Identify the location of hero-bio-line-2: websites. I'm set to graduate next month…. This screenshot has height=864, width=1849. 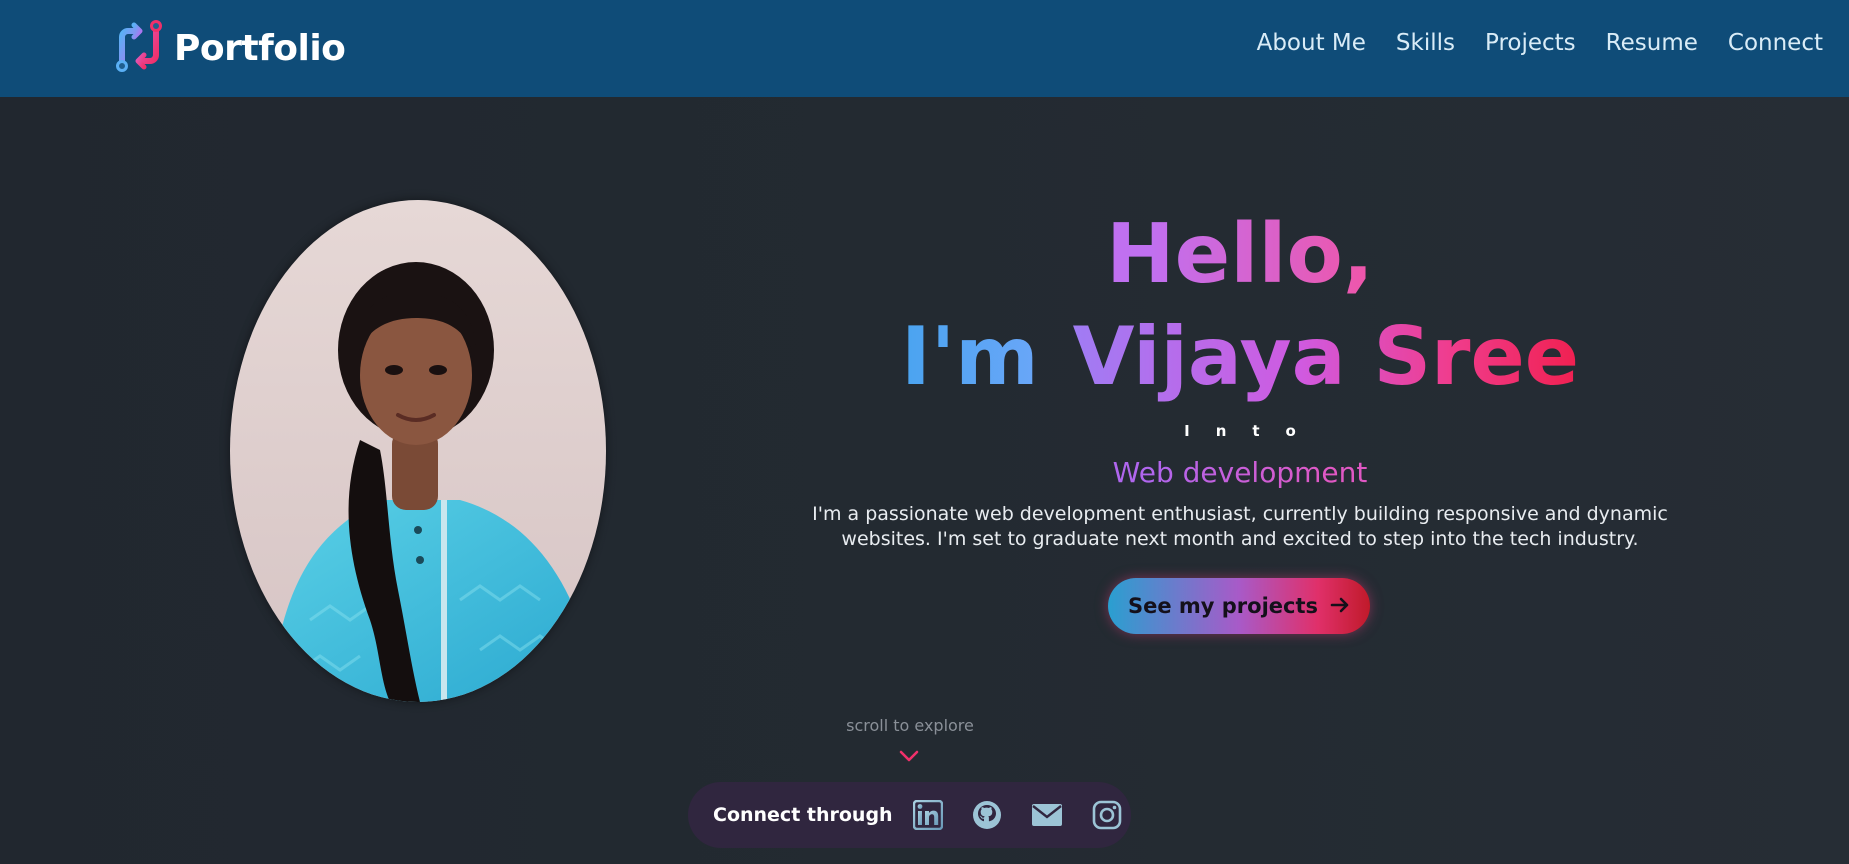
(1240, 539).